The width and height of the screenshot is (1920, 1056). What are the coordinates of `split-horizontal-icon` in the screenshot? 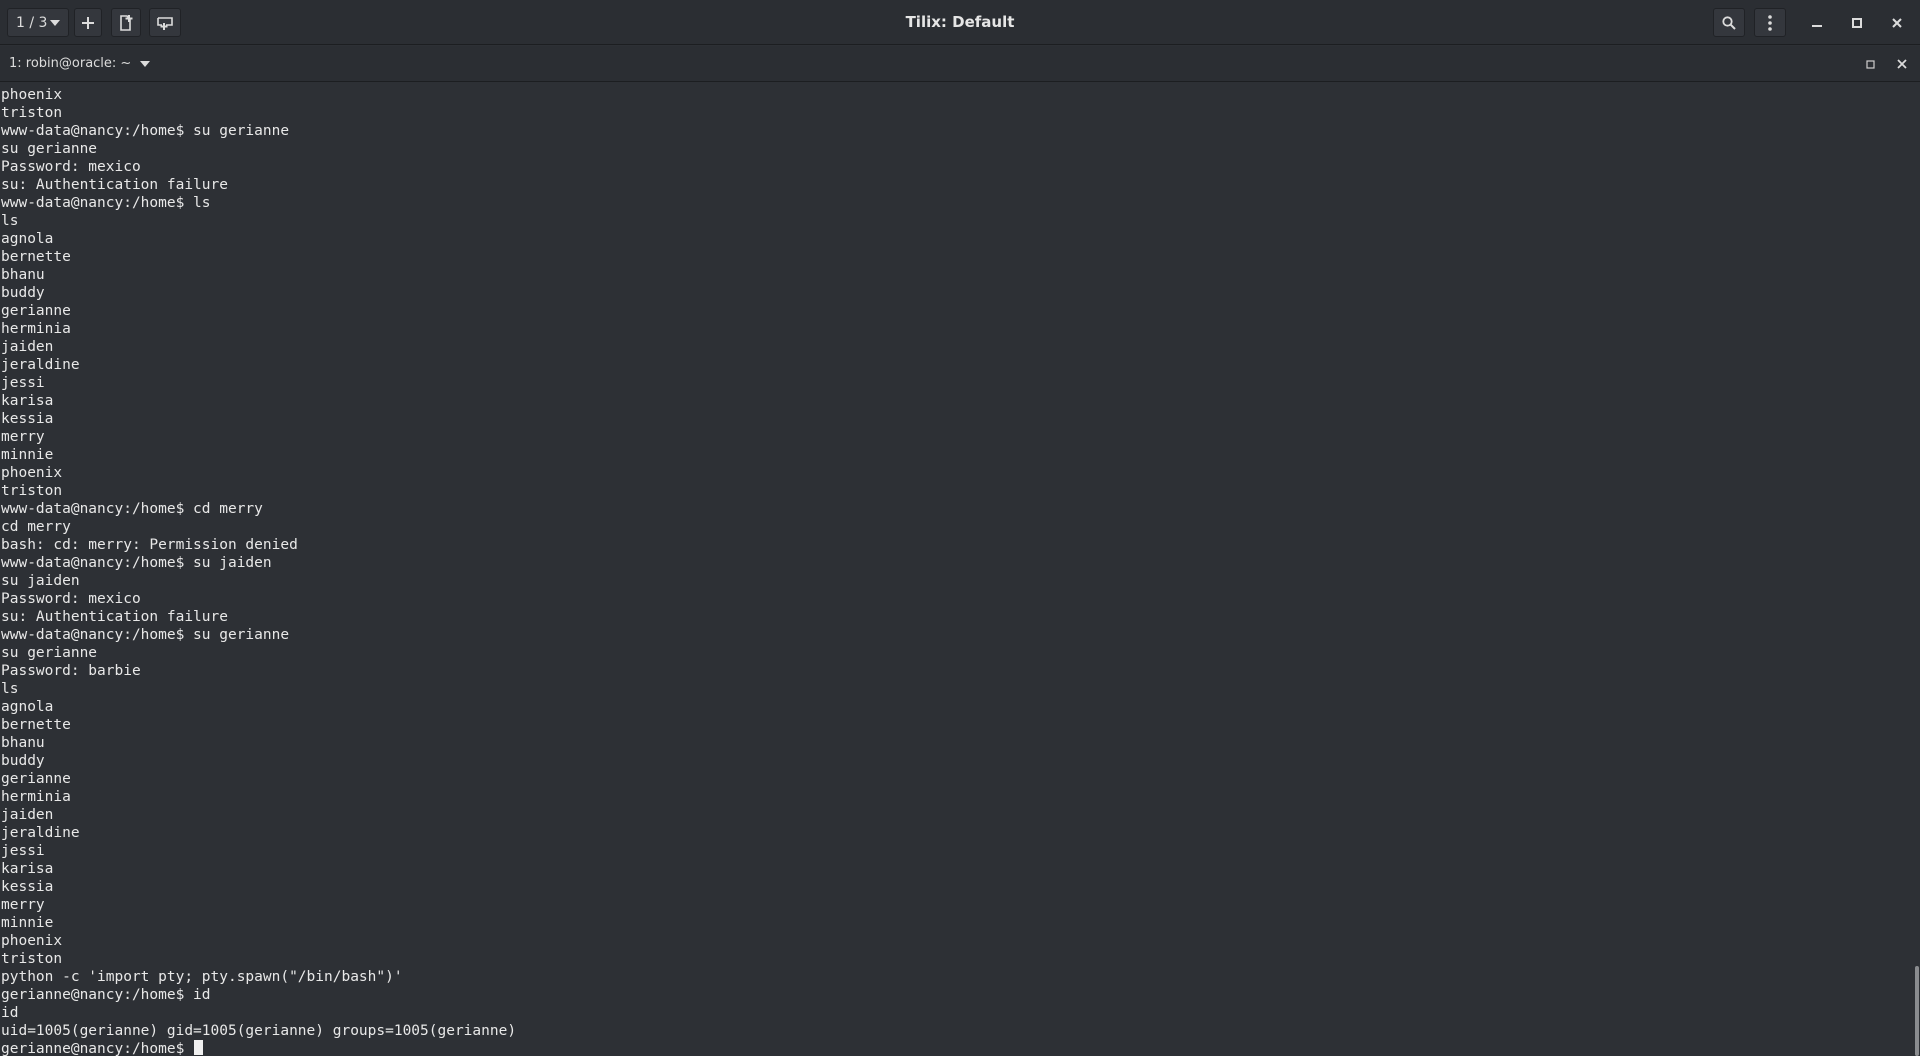 It's located at (165, 23).